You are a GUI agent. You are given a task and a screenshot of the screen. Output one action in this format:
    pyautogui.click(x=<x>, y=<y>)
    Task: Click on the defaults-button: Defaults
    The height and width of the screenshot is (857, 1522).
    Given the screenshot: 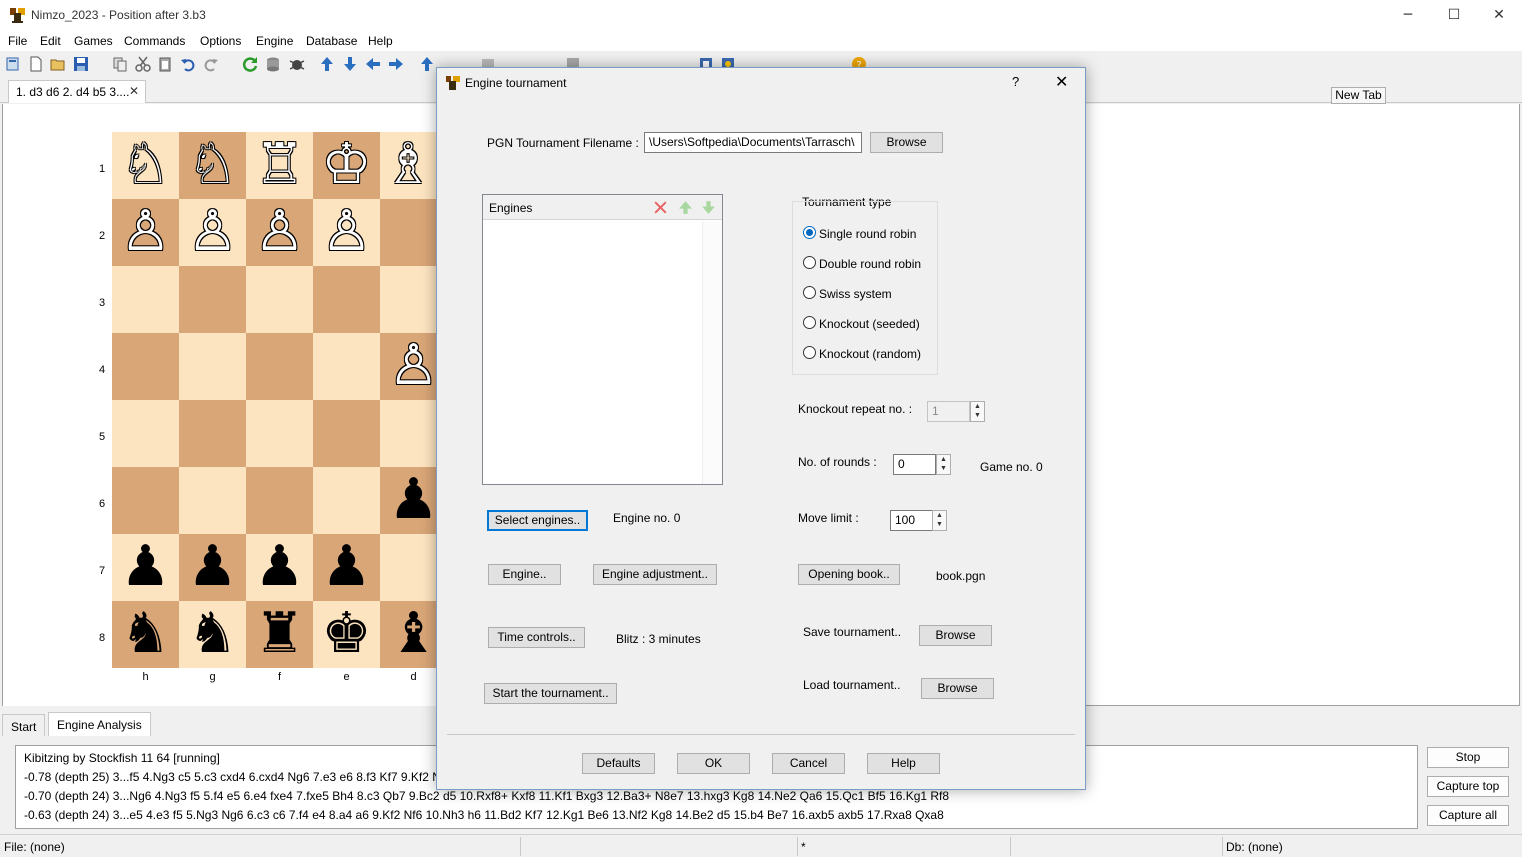 What is the action you would take?
    pyautogui.click(x=618, y=763)
    